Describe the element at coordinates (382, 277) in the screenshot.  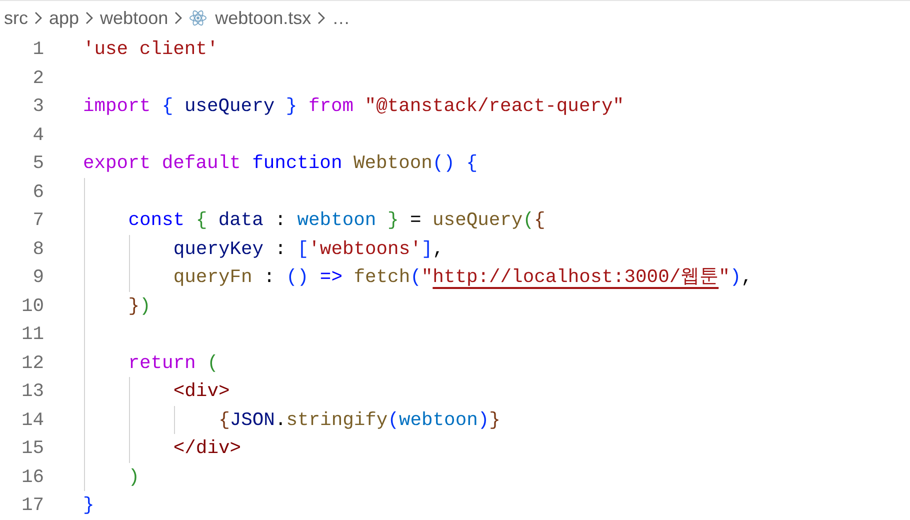
I see `function-name: fetch` at that location.